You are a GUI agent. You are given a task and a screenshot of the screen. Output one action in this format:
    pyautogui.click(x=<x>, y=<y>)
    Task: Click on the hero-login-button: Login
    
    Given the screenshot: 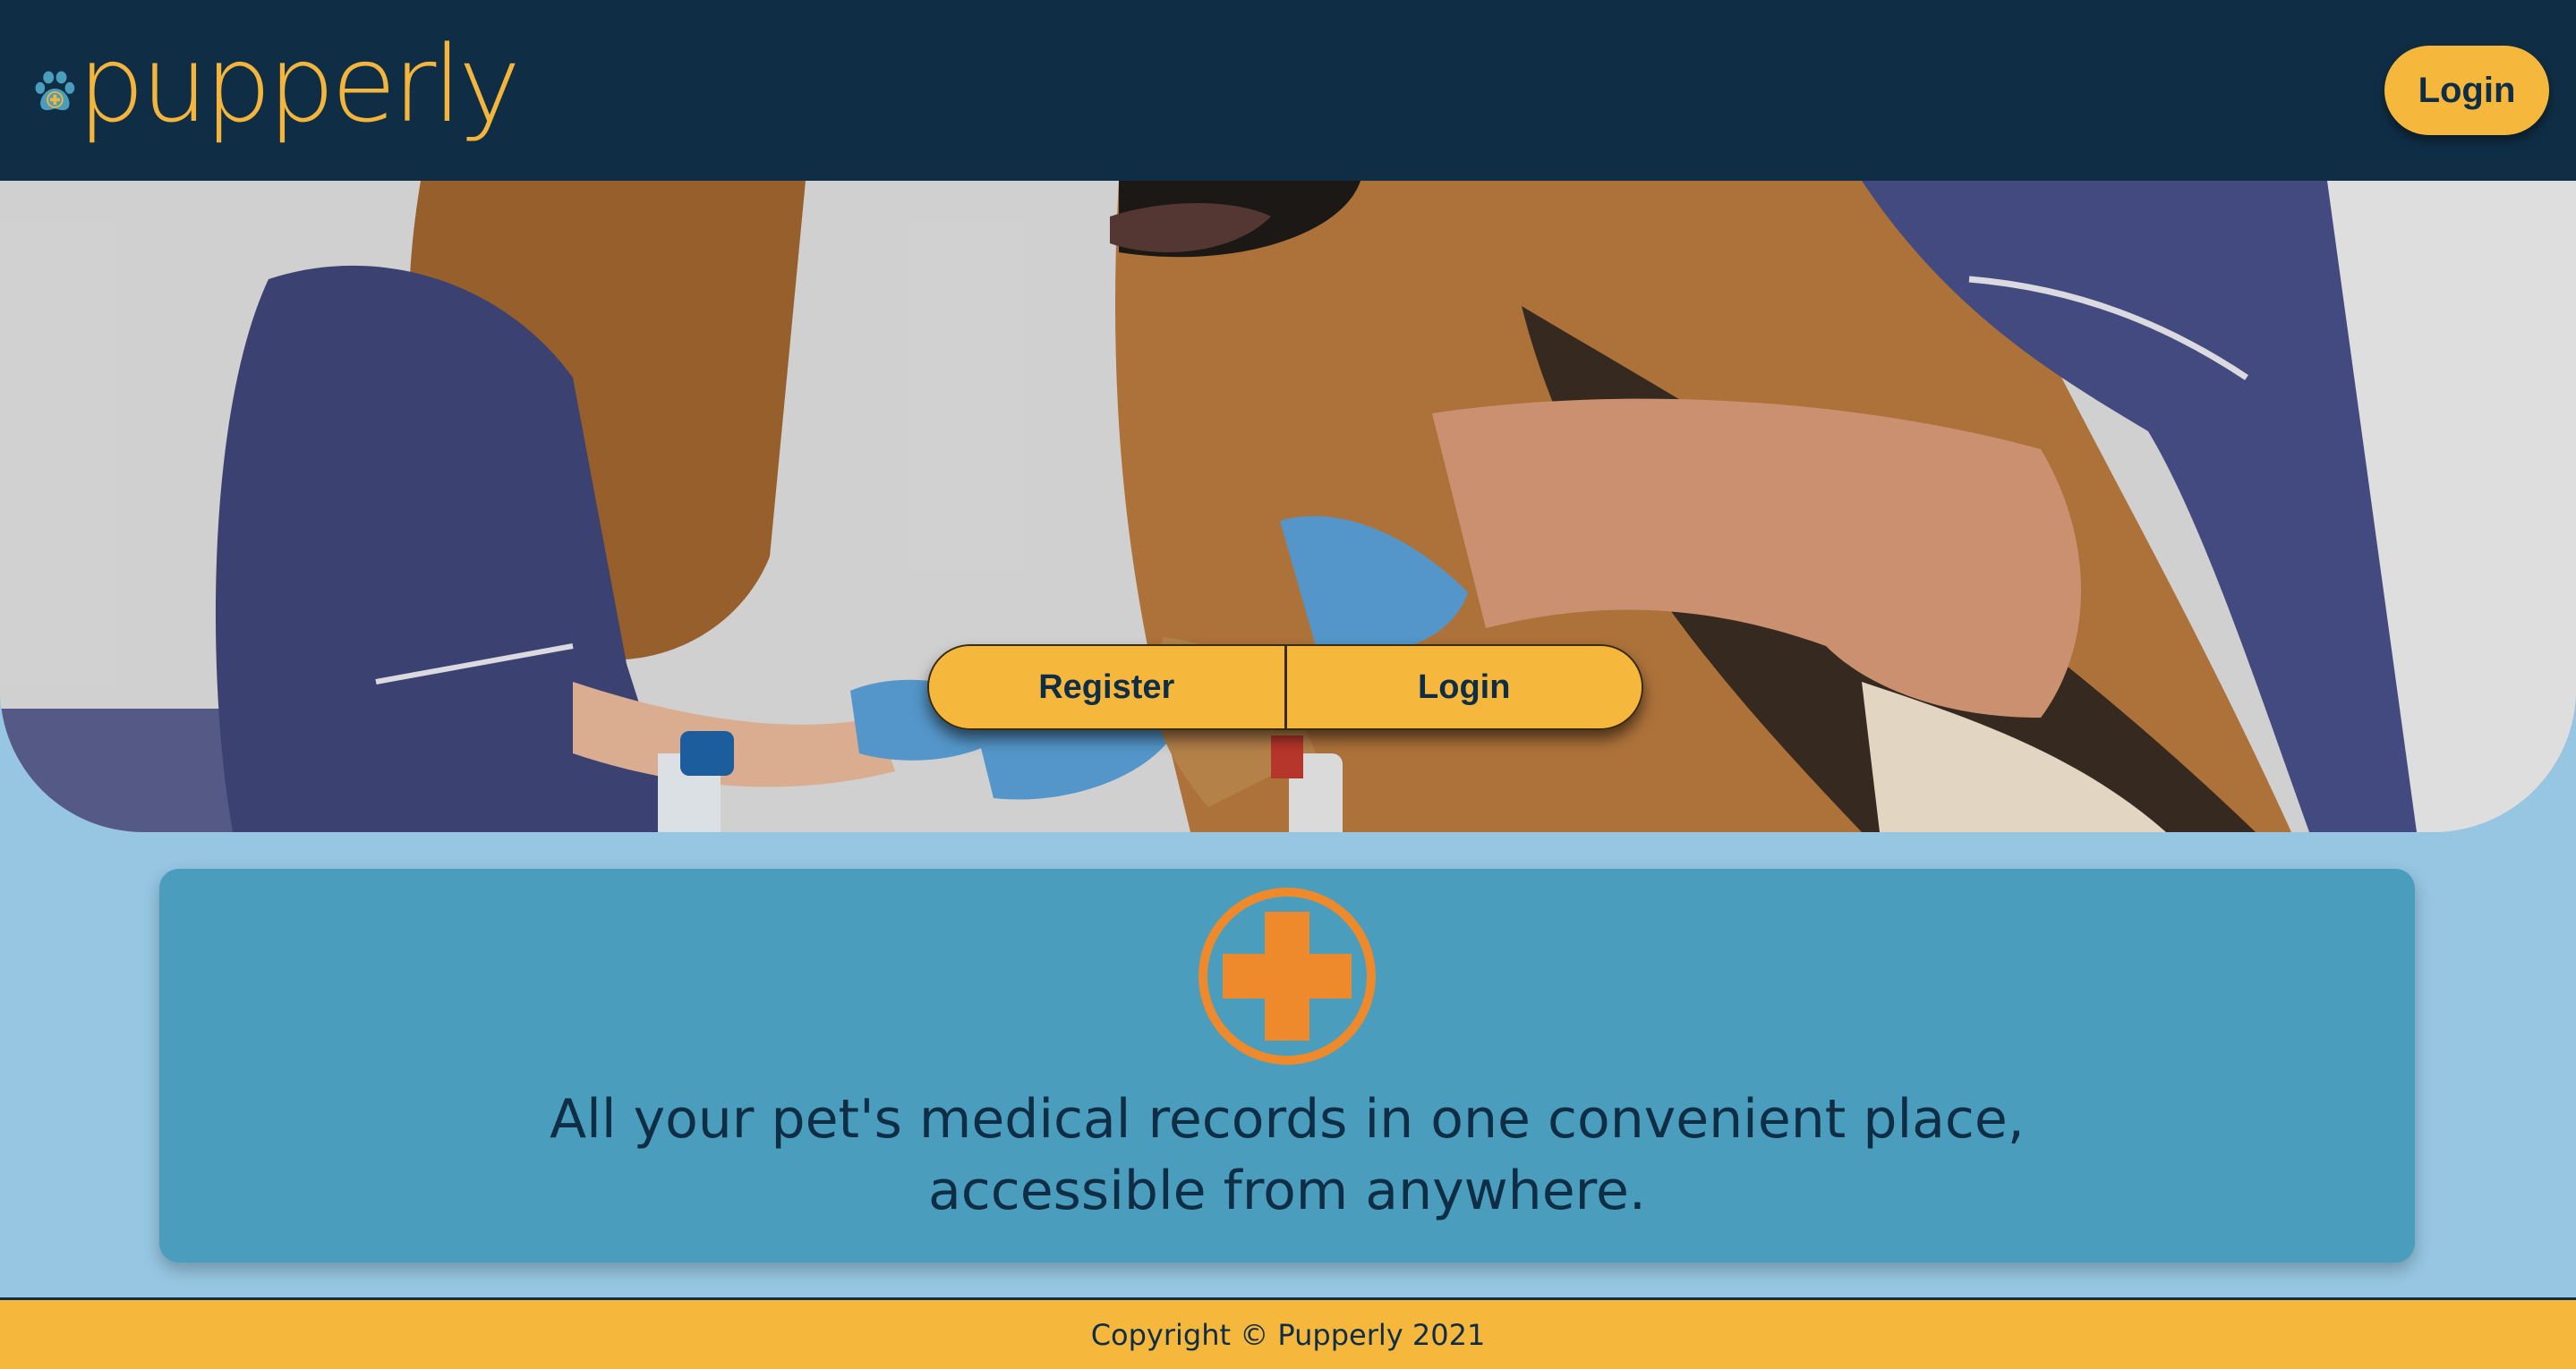 What is the action you would take?
    pyautogui.click(x=1464, y=687)
    